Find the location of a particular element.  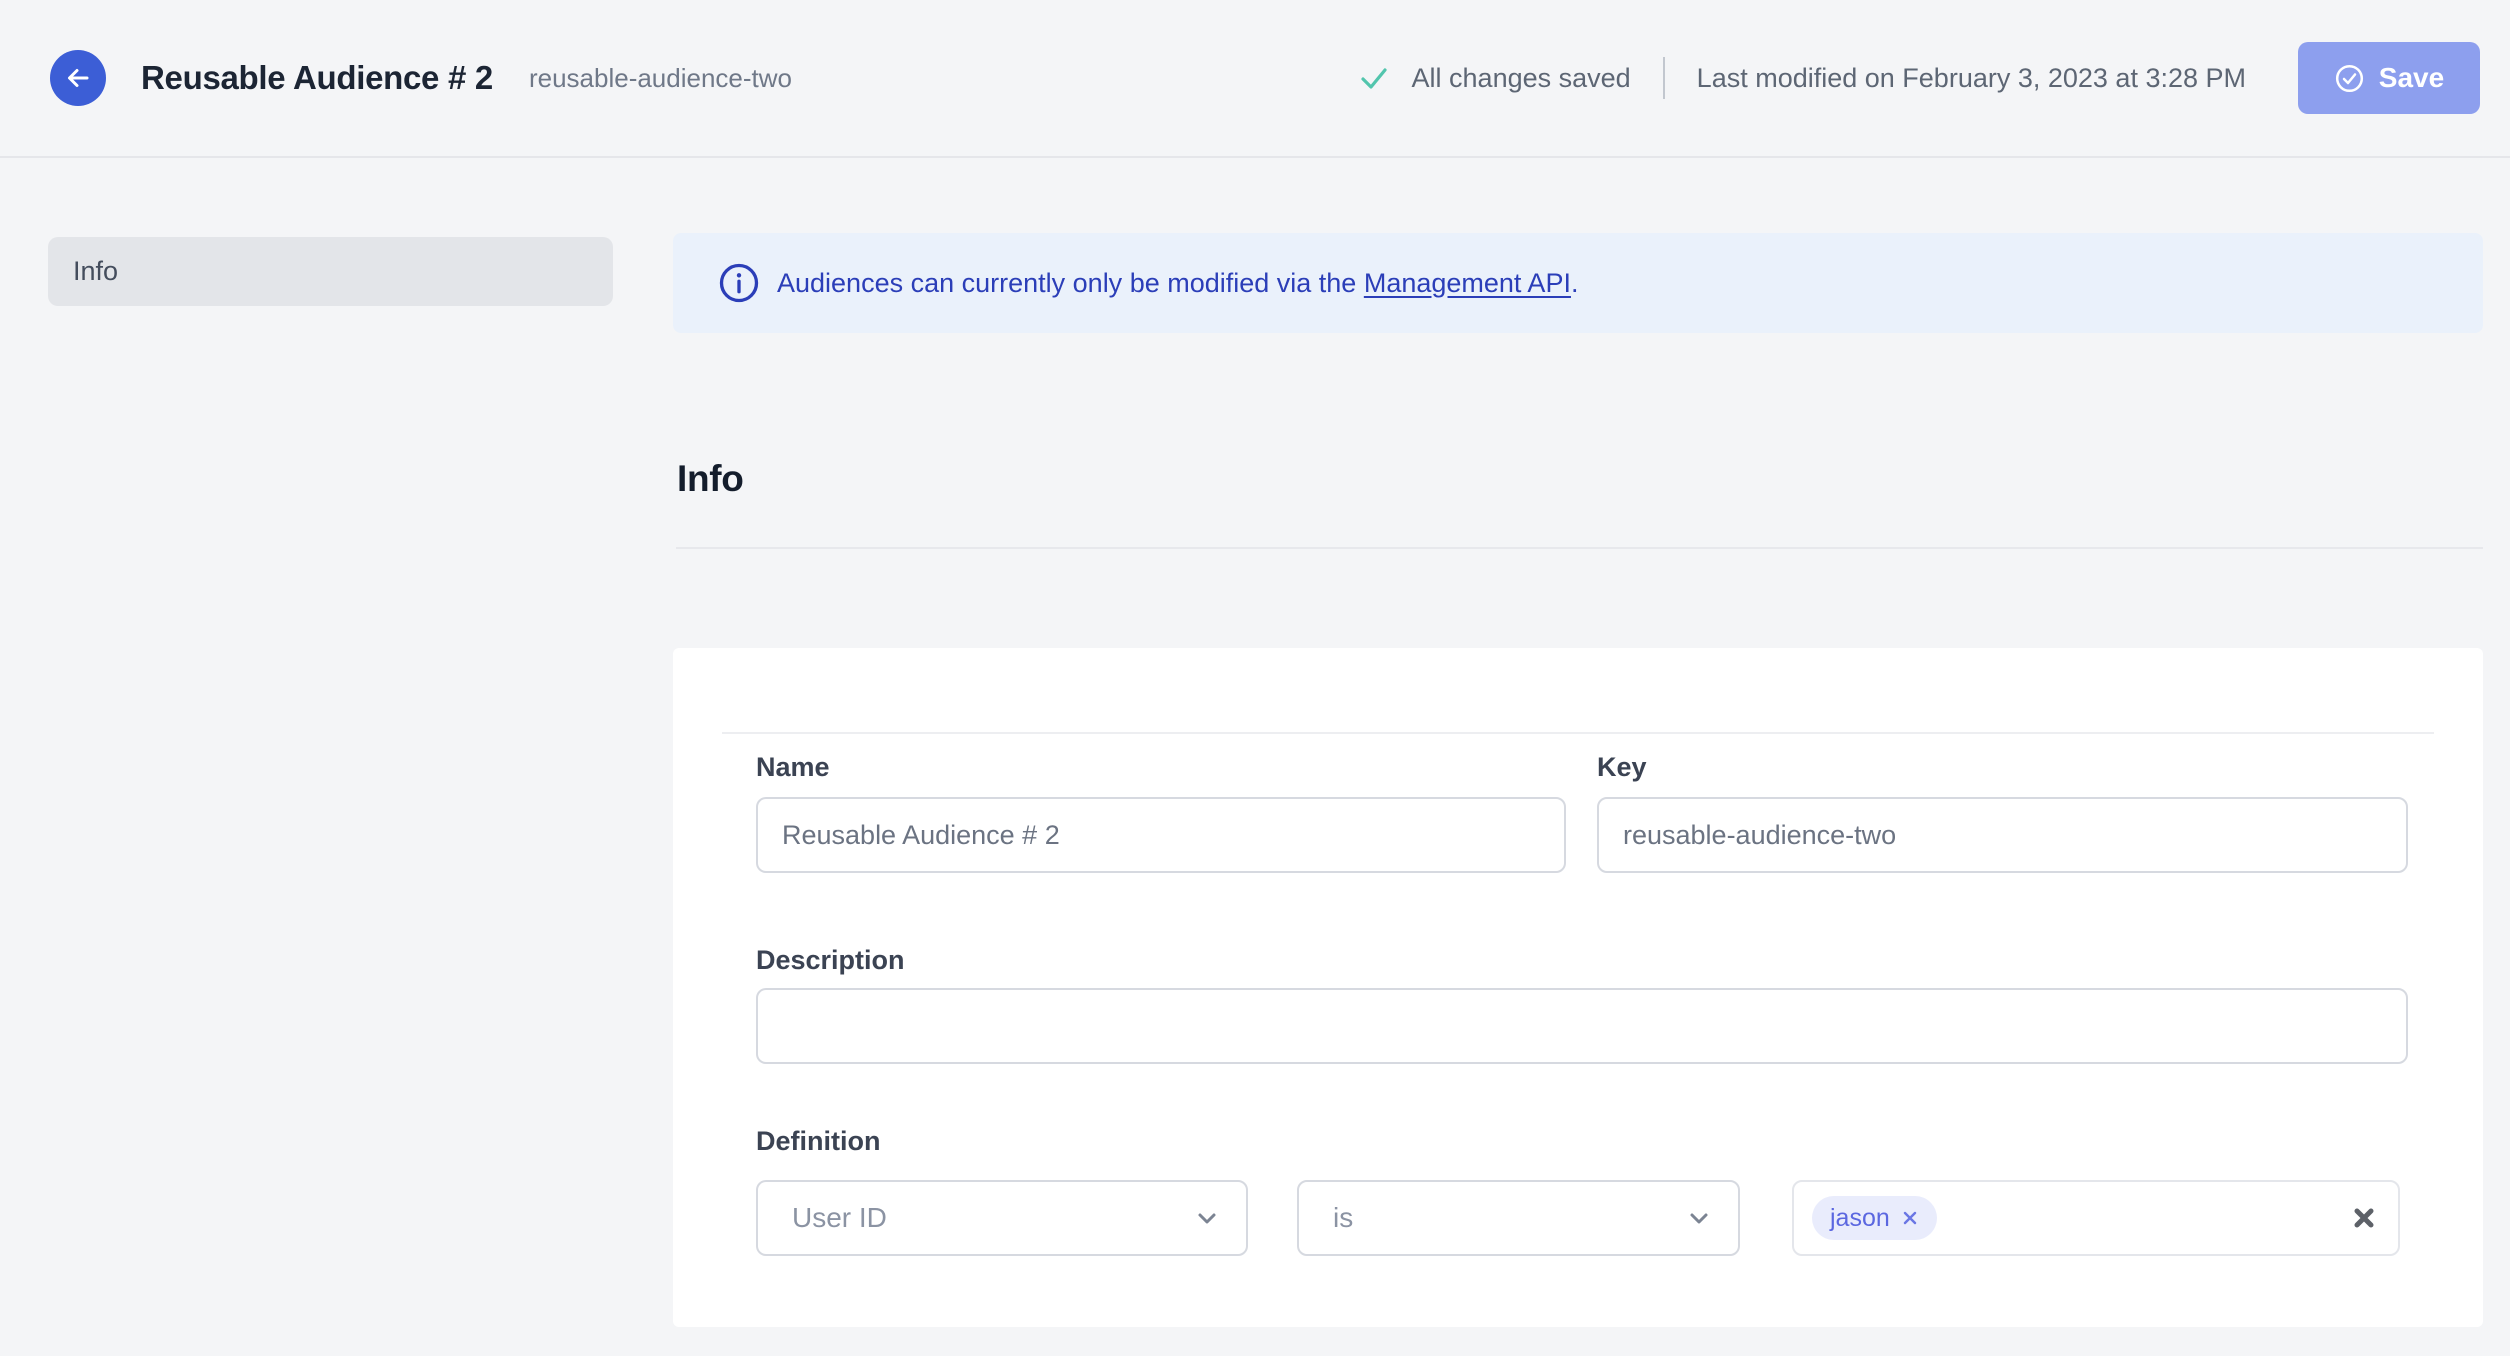

trait-dropdown-value: User ID is located at coordinates (839, 1217).